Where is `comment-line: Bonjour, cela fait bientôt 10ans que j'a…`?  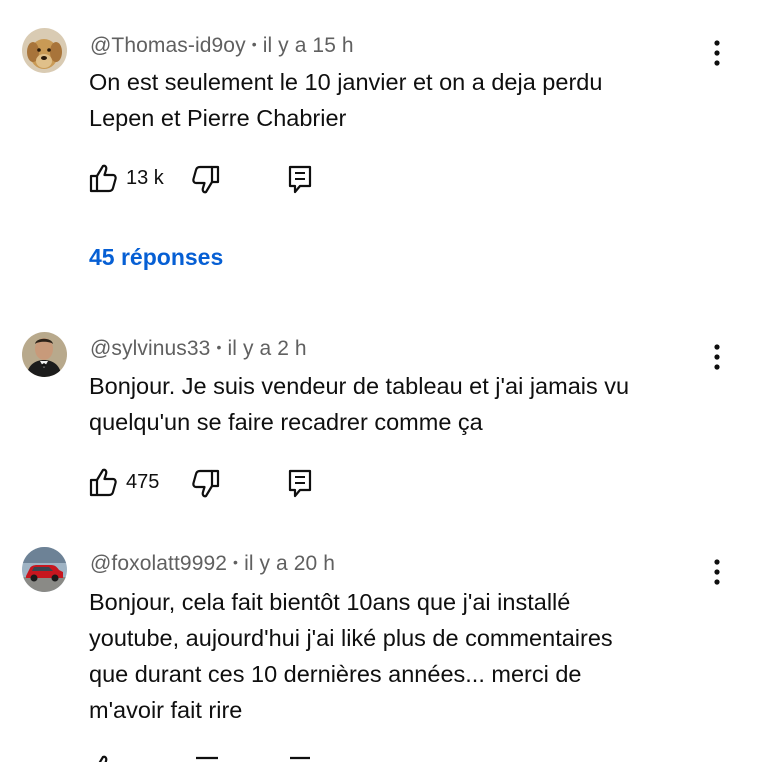
comment-line: Bonjour, cela fait bientôt 10ans que j'a… is located at coordinates (330, 602).